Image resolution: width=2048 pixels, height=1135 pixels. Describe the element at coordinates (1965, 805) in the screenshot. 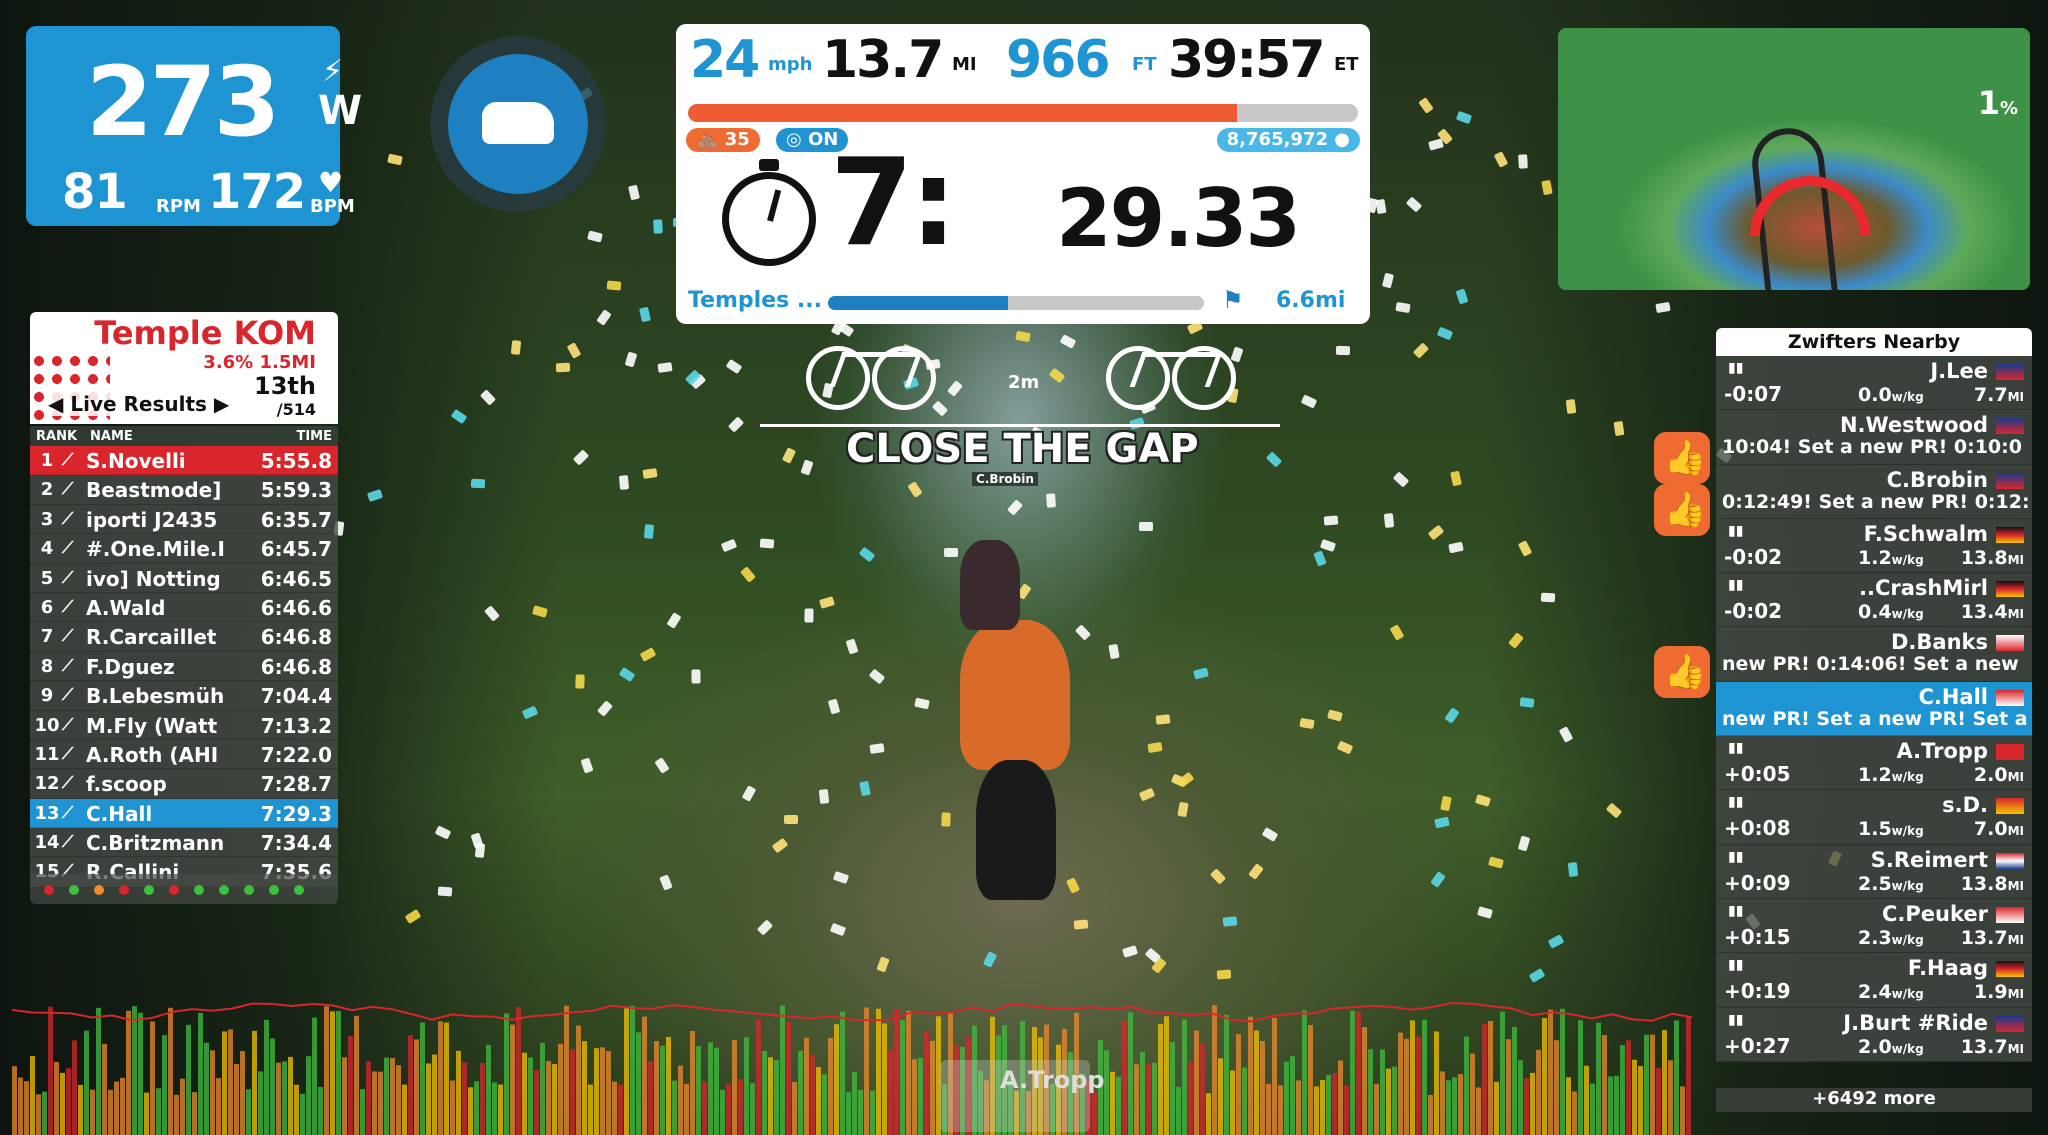

I see `rider-name: s.D.` at that location.